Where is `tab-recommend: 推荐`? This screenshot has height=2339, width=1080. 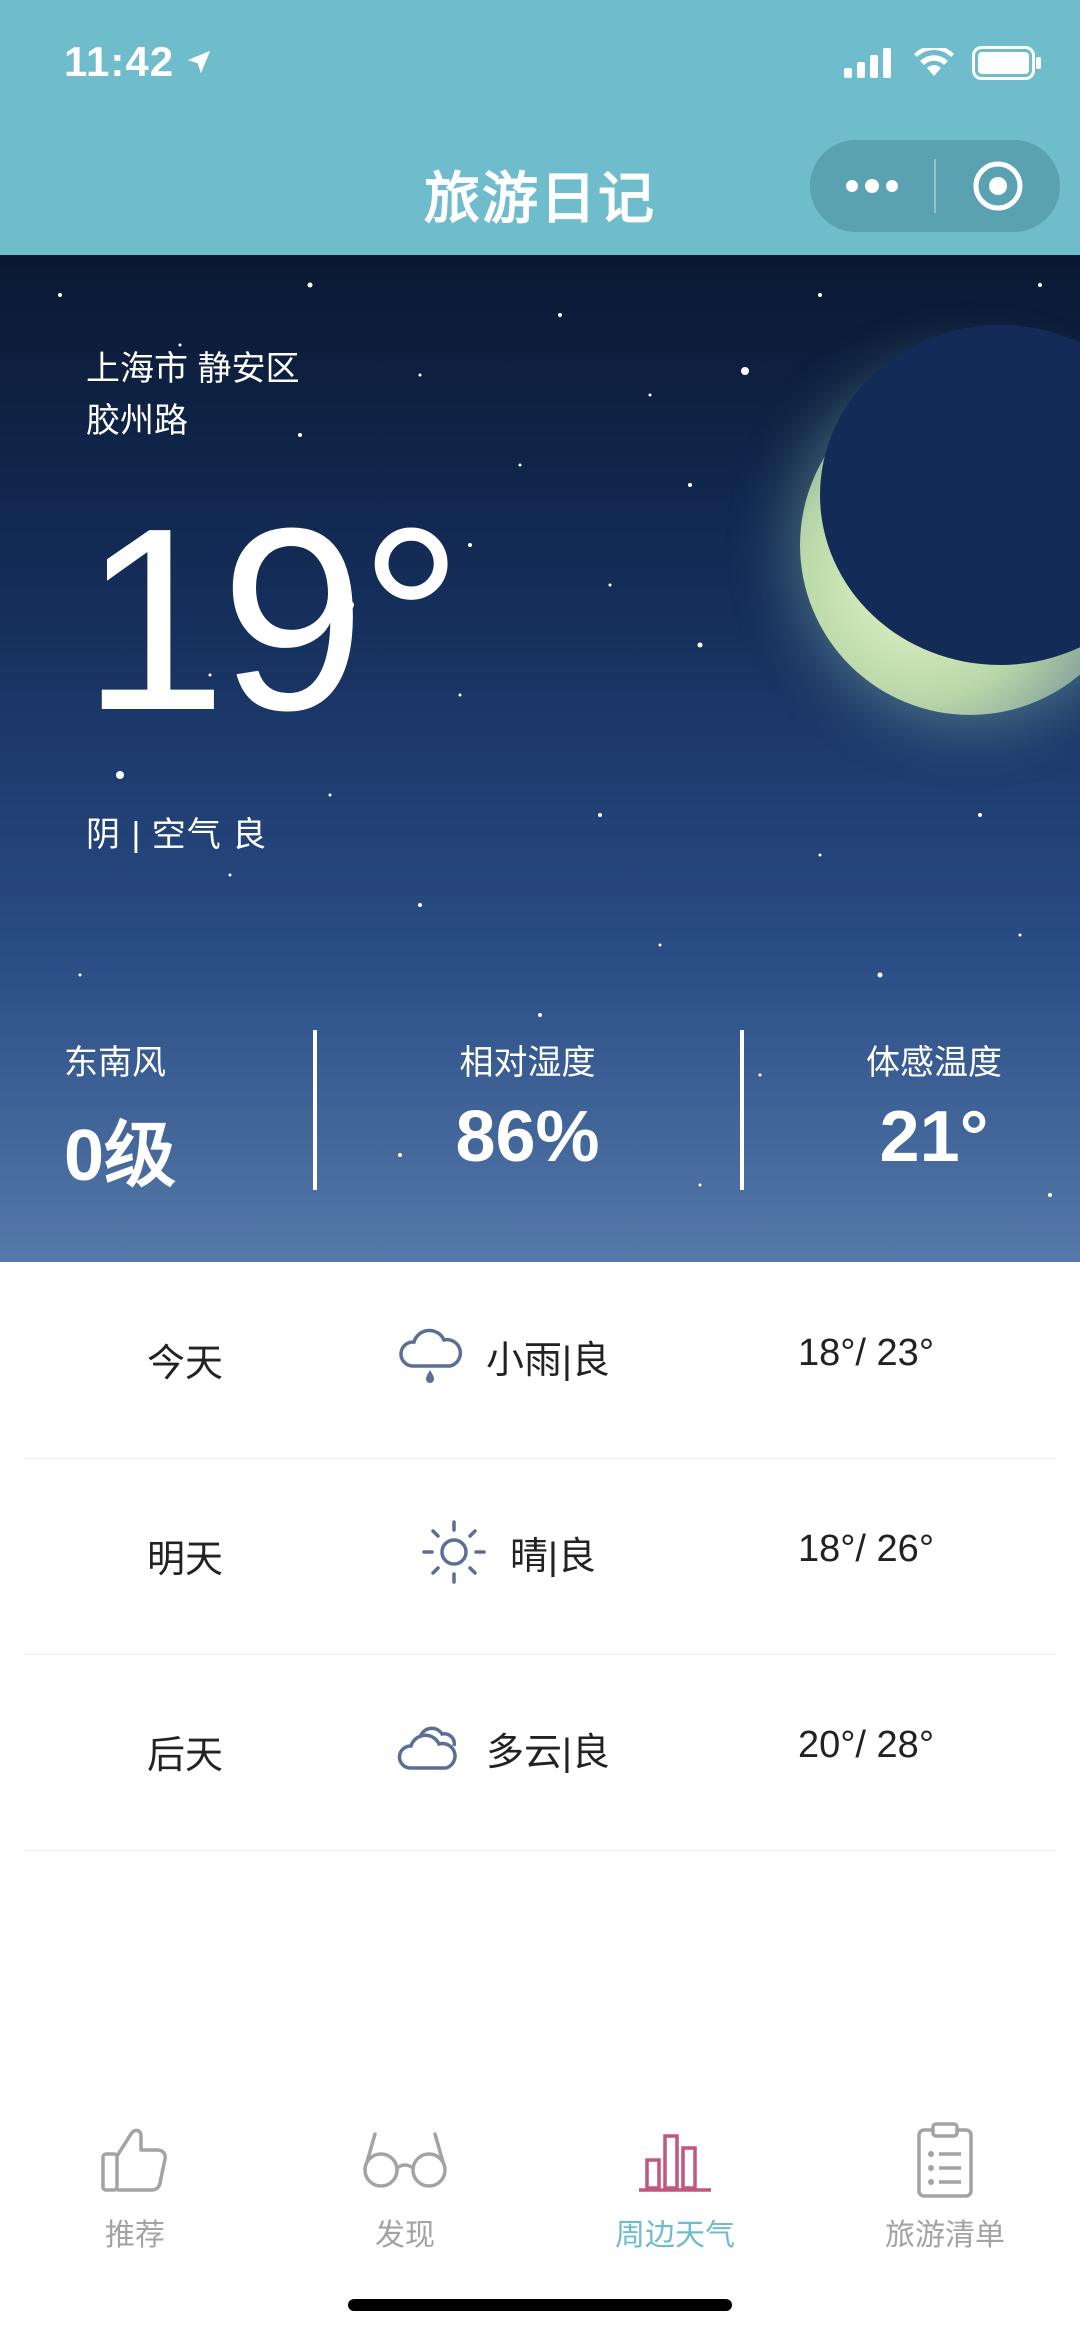
tab-recommend: 推荐 is located at coordinates (135, 2187).